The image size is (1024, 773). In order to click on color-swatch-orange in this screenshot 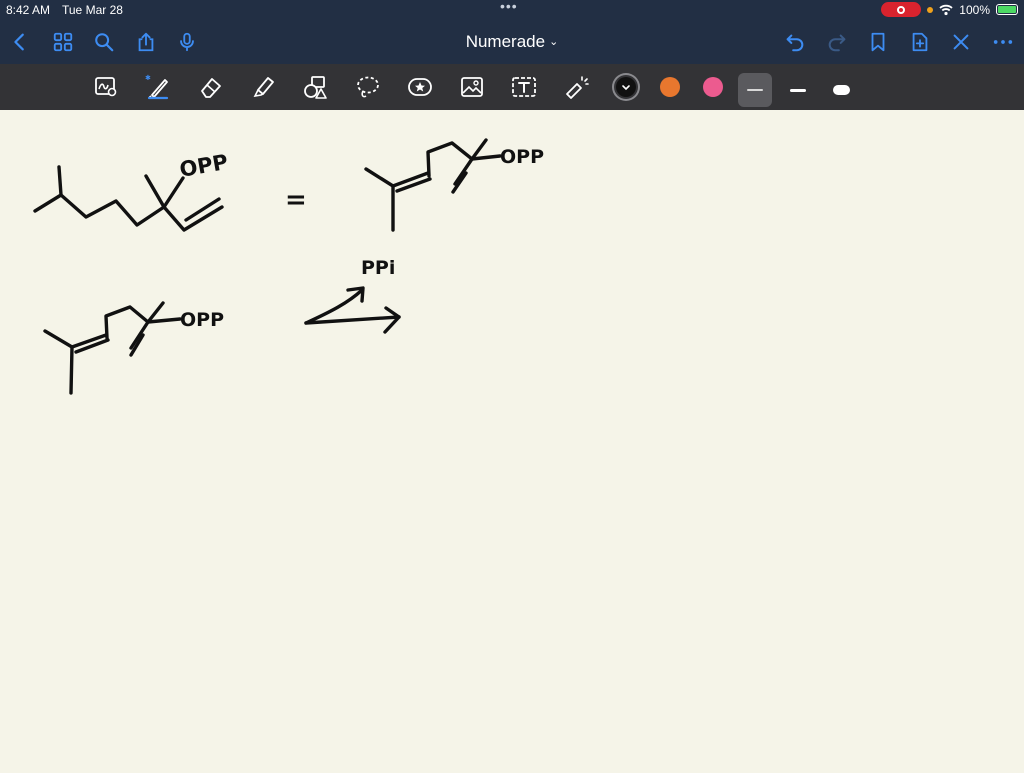, I will do `click(670, 87)`.